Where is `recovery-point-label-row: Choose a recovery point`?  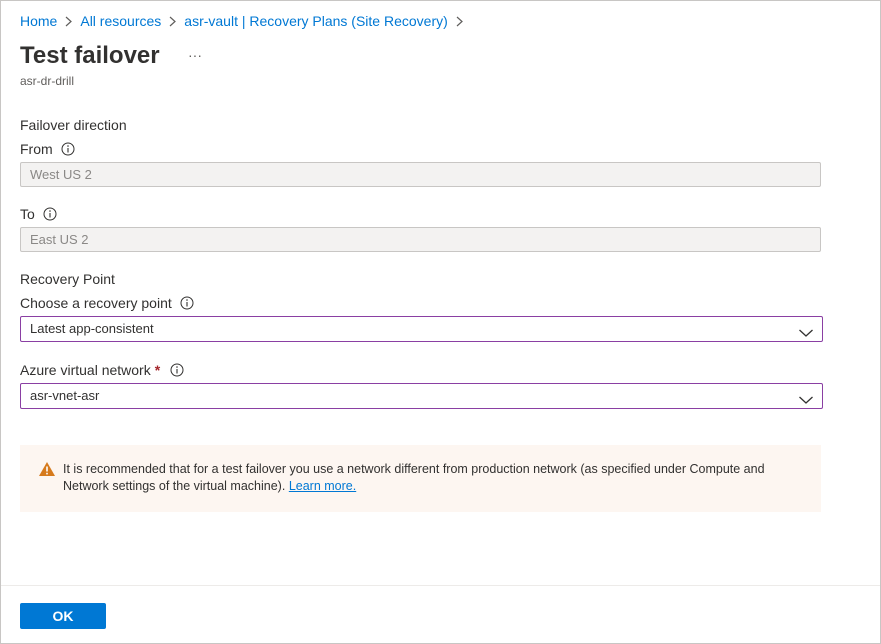
recovery-point-label-row: Choose a recovery point is located at coordinates (107, 303).